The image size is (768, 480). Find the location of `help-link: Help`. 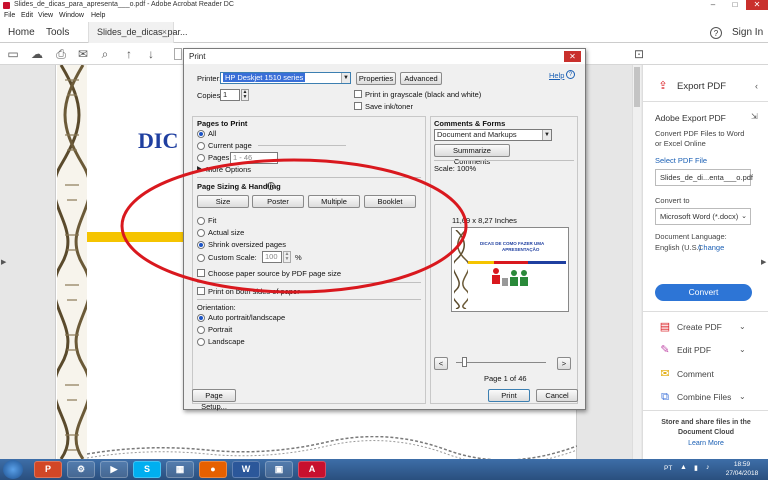

help-link: Help is located at coordinates (556, 75).